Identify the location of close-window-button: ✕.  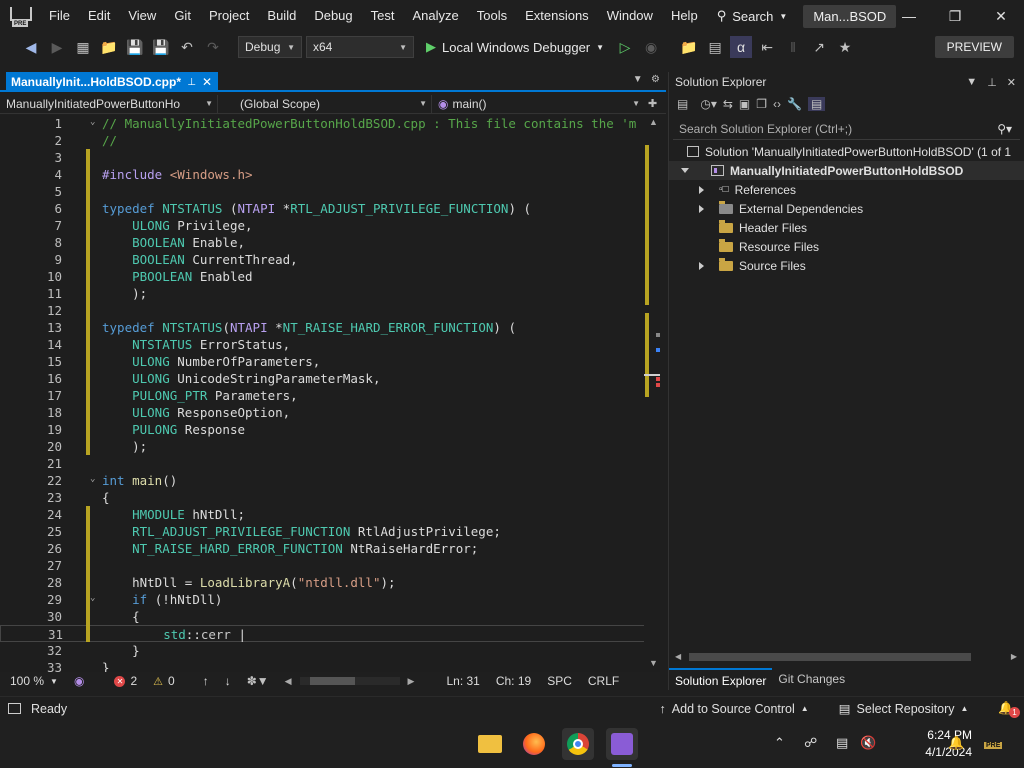
(1001, 16).